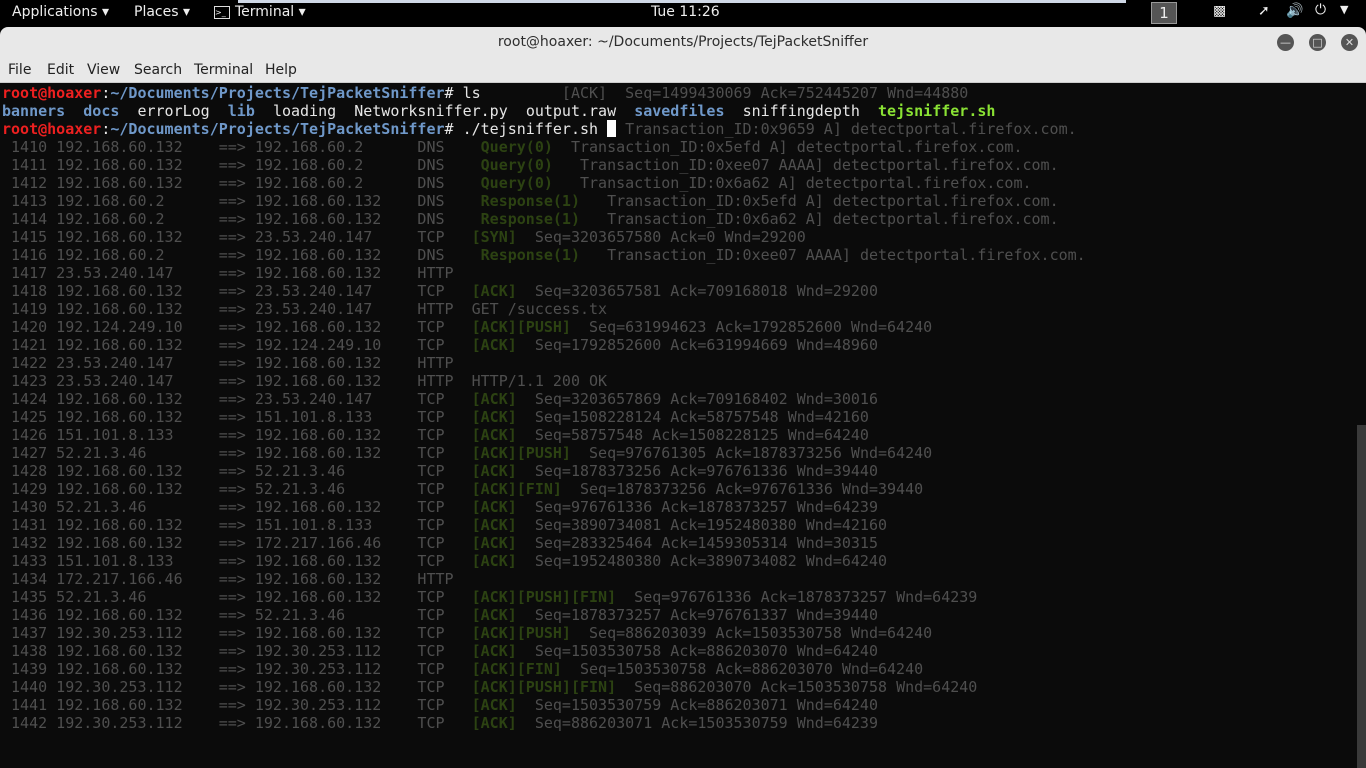  Describe the element at coordinates (210, 705) in the screenshot. I see `packet-addresses: 1441 192.168.60.132 ==> 192.30.253.112` at that location.